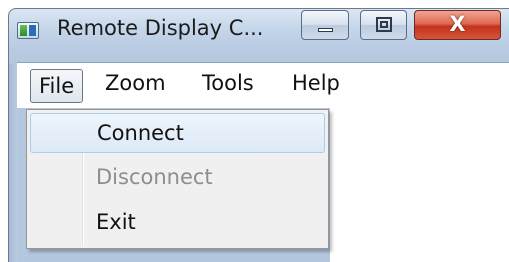 This screenshot has height=262, width=509. I want to click on close-icon: X, so click(457, 24).